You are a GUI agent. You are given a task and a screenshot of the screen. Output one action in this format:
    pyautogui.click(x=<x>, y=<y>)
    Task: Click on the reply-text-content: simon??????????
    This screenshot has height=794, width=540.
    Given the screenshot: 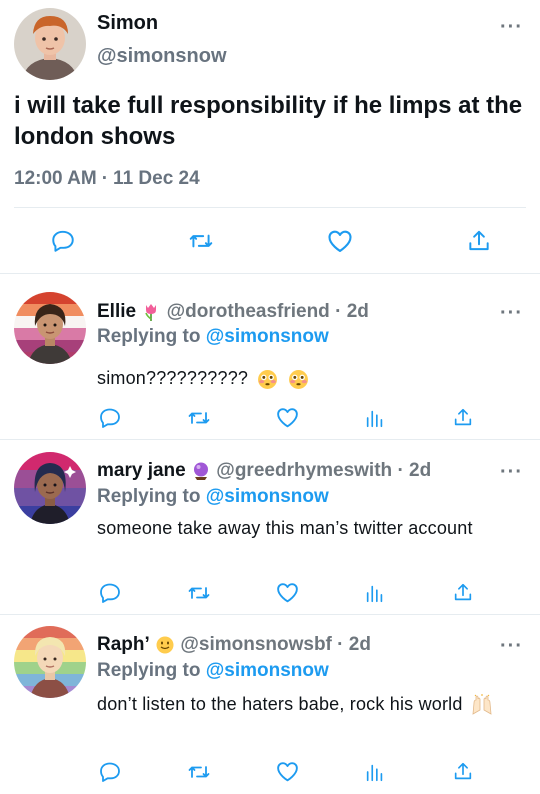 What is the action you would take?
    pyautogui.click(x=173, y=378)
    